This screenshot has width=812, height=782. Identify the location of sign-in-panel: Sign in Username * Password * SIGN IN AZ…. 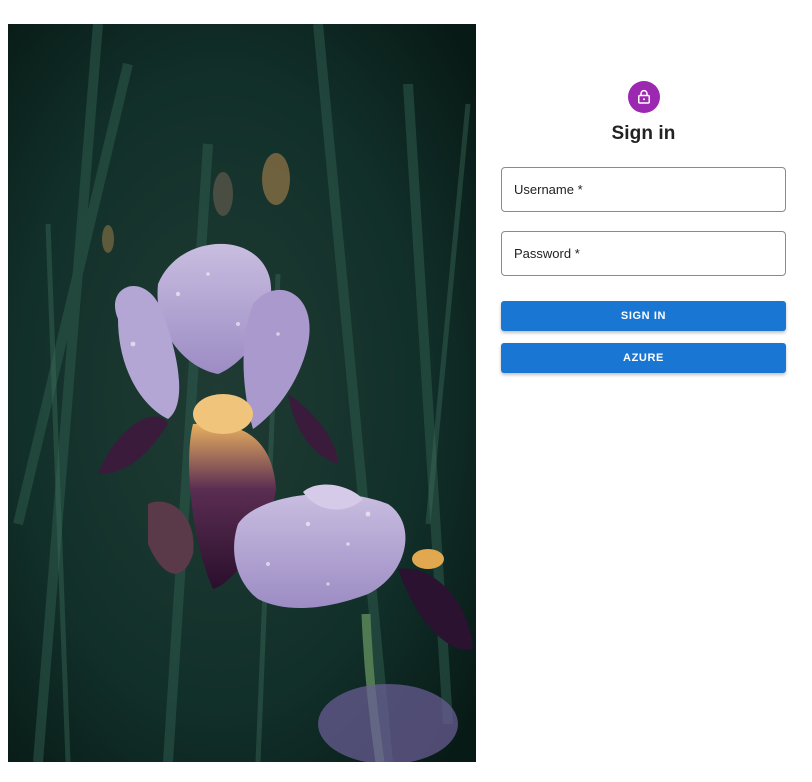
(643, 227).